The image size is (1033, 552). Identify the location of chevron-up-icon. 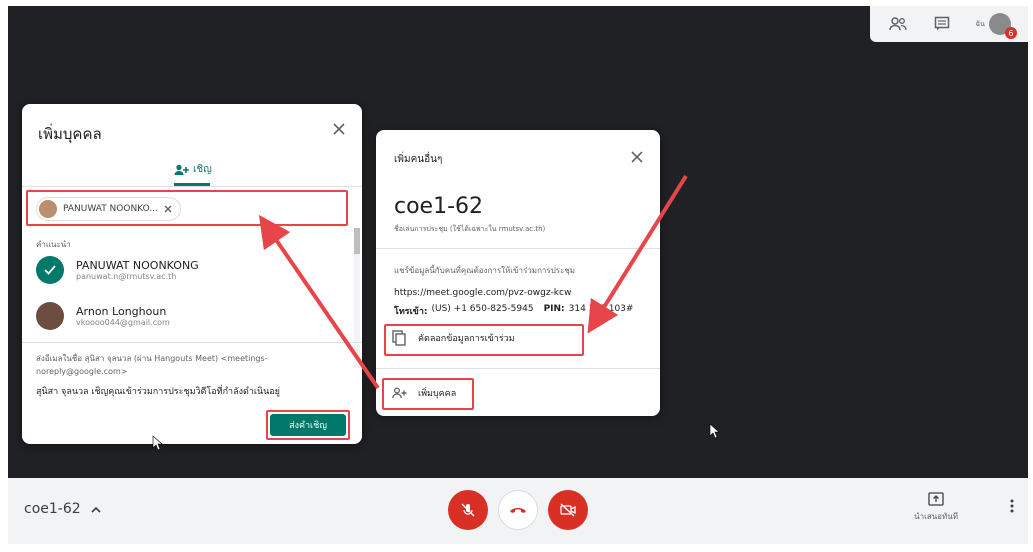
(96, 509).